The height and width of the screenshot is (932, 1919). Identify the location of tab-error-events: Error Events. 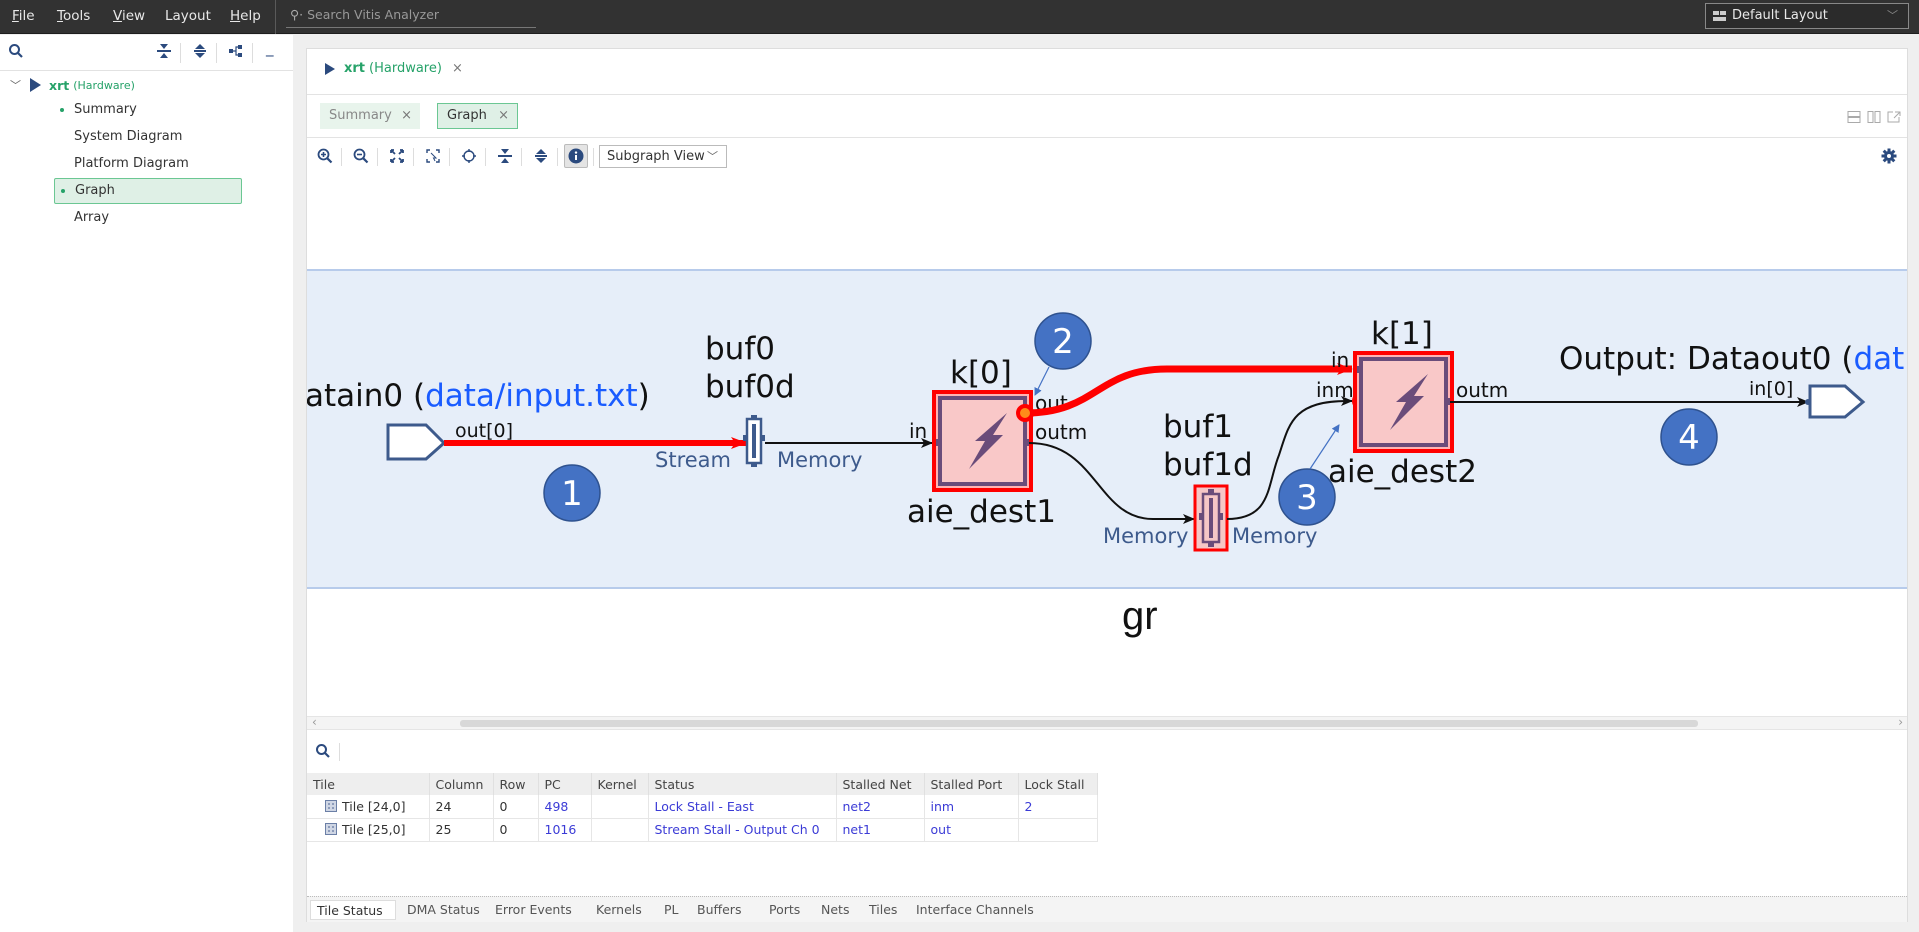
(533, 910).